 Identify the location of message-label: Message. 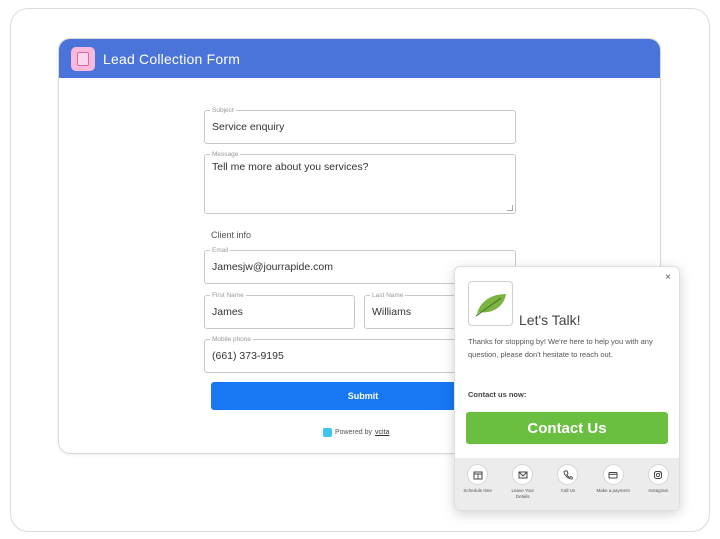
(225, 154).